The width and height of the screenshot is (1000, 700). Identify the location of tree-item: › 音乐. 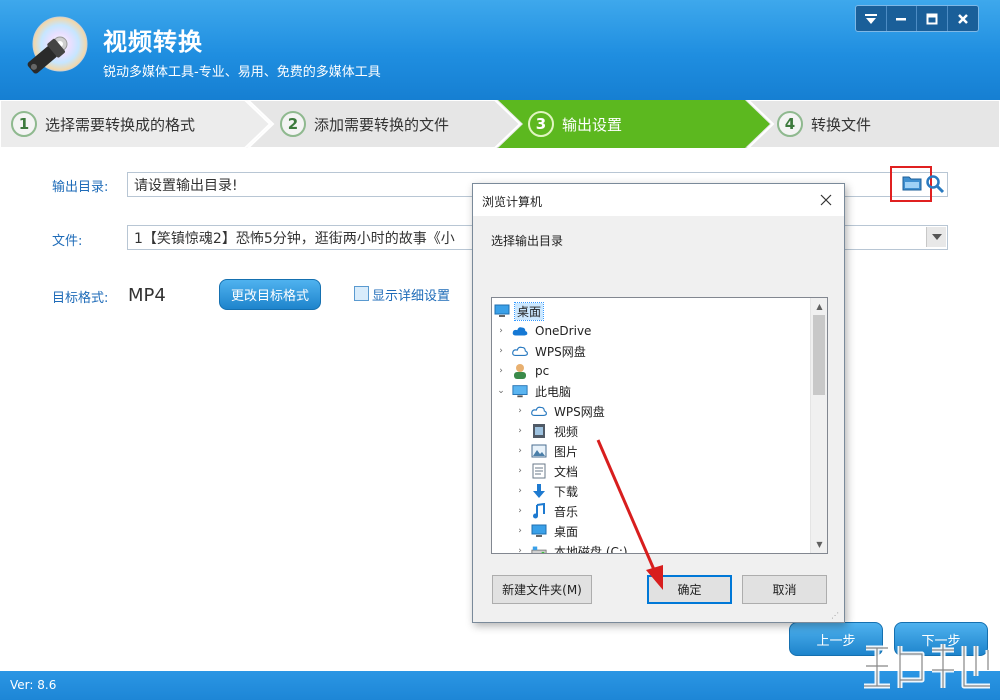
(547, 511).